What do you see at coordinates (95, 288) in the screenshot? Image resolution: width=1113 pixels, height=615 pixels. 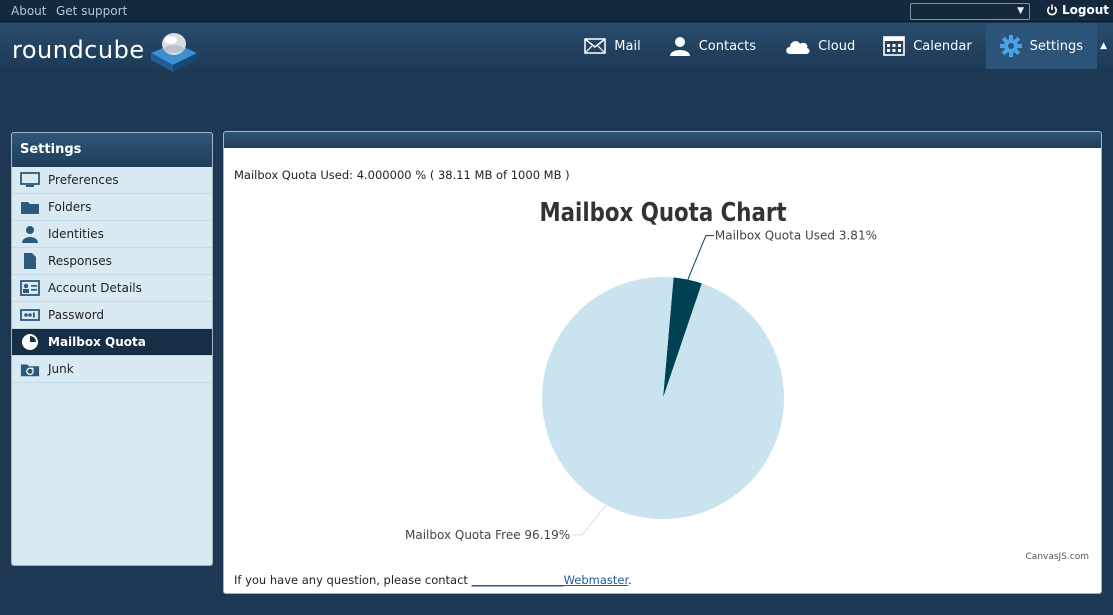 I see `sidebar-item-label: Account Details` at bounding box center [95, 288].